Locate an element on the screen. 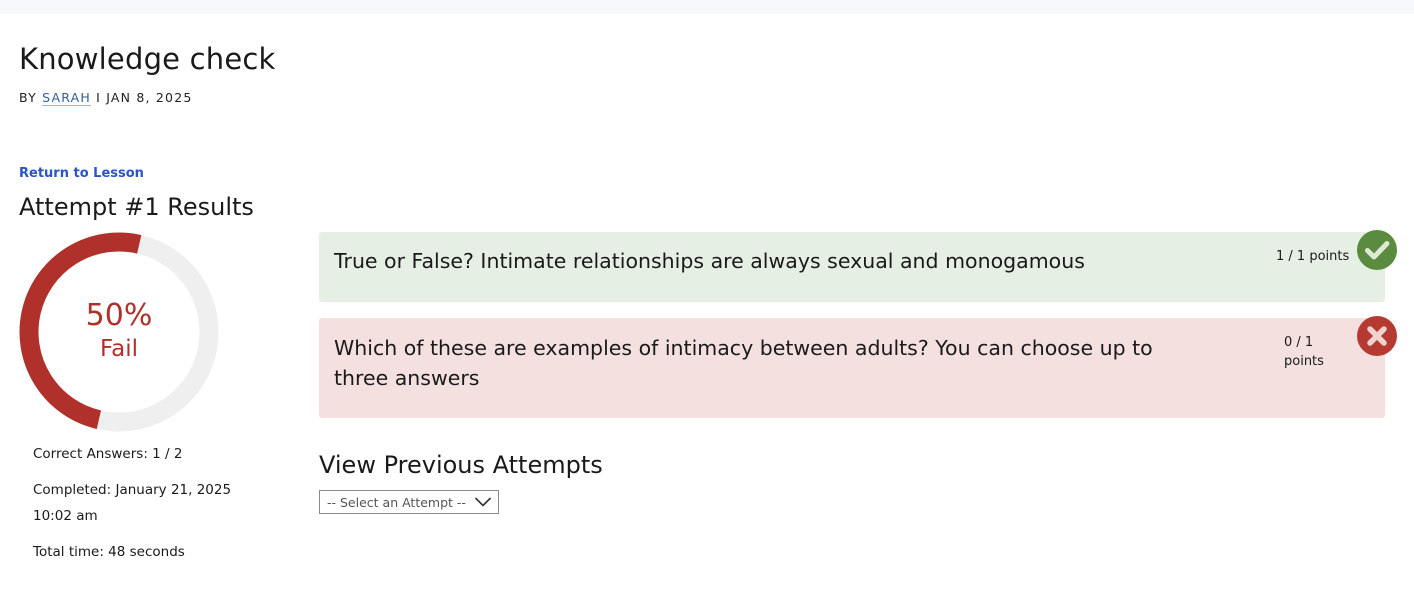 The width and height of the screenshot is (1414, 594). score-status: Fail is located at coordinates (119, 349).